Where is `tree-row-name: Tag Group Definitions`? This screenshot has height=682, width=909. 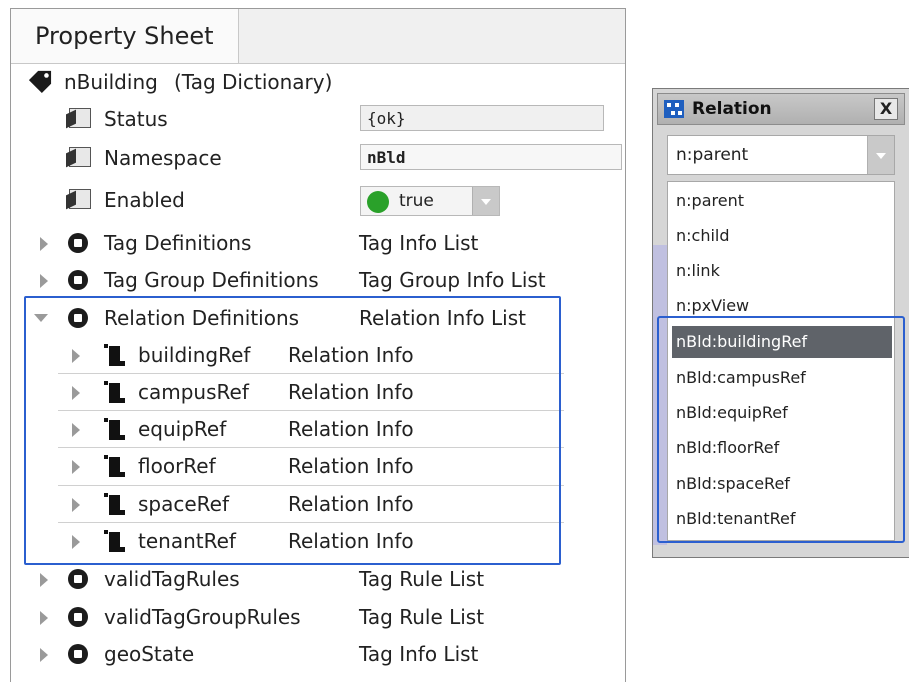 tree-row-name: Tag Group Definitions is located at coordinates (211, 280).